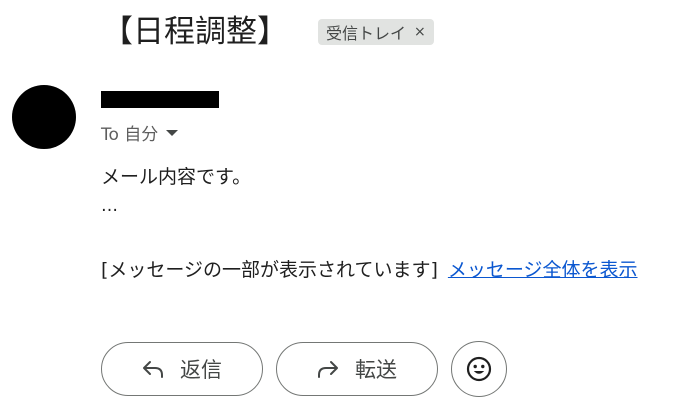  What do you see at coordinates (195, 32) in the screenshot?
I see `email-subject: 【日程調整】` at bounding box center [195, 32].